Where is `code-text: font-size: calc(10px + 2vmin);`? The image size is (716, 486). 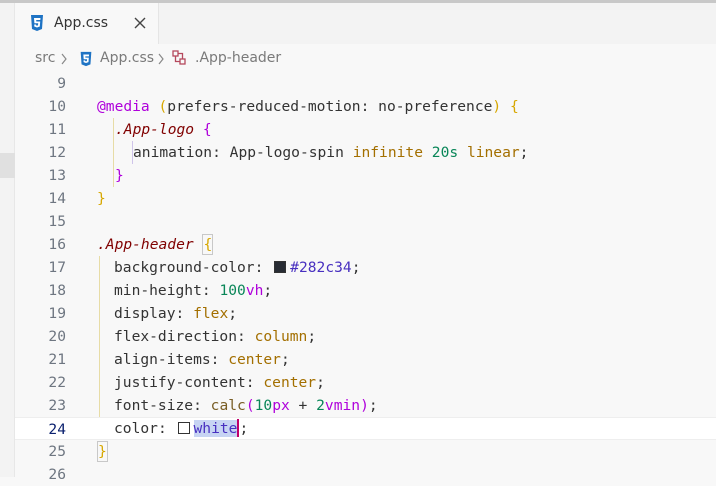 code-text: font-size: calc(10px + 2vmin); is located at coordinates (246, 405).